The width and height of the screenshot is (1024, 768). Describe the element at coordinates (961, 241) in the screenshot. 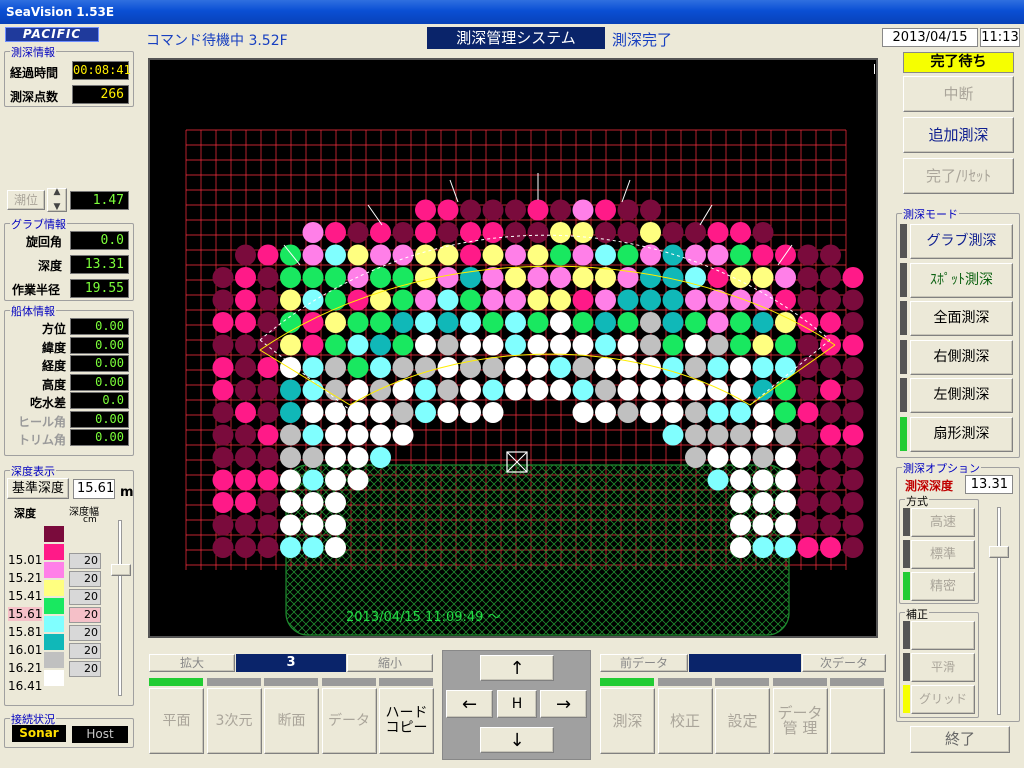

I see `survey-mode-button: グラブ測深` at that location.